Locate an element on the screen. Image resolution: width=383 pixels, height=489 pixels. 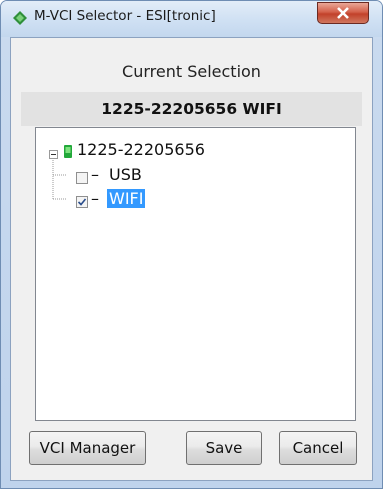
window-title: M-VCI Selector - ESI[tronic] is located at coordinates (125, 16).